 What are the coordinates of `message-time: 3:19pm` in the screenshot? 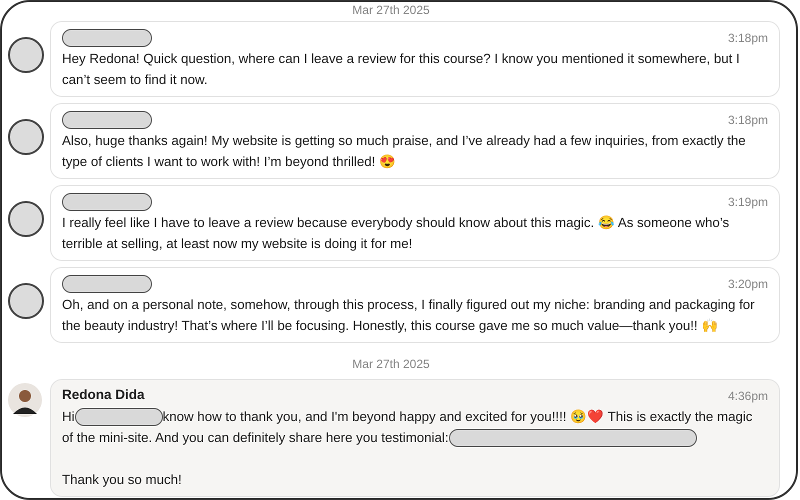 It's located at (748, 202).